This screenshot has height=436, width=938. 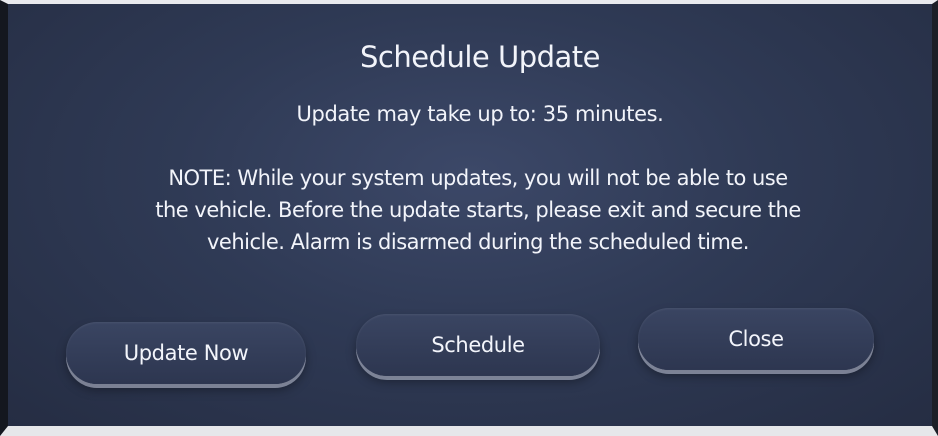 What do you see at coordinates (480, 114) in the screenshot?
I see `update-duration-text: Update may take up to: 35 minutes.` at bounding box center [480, 114].